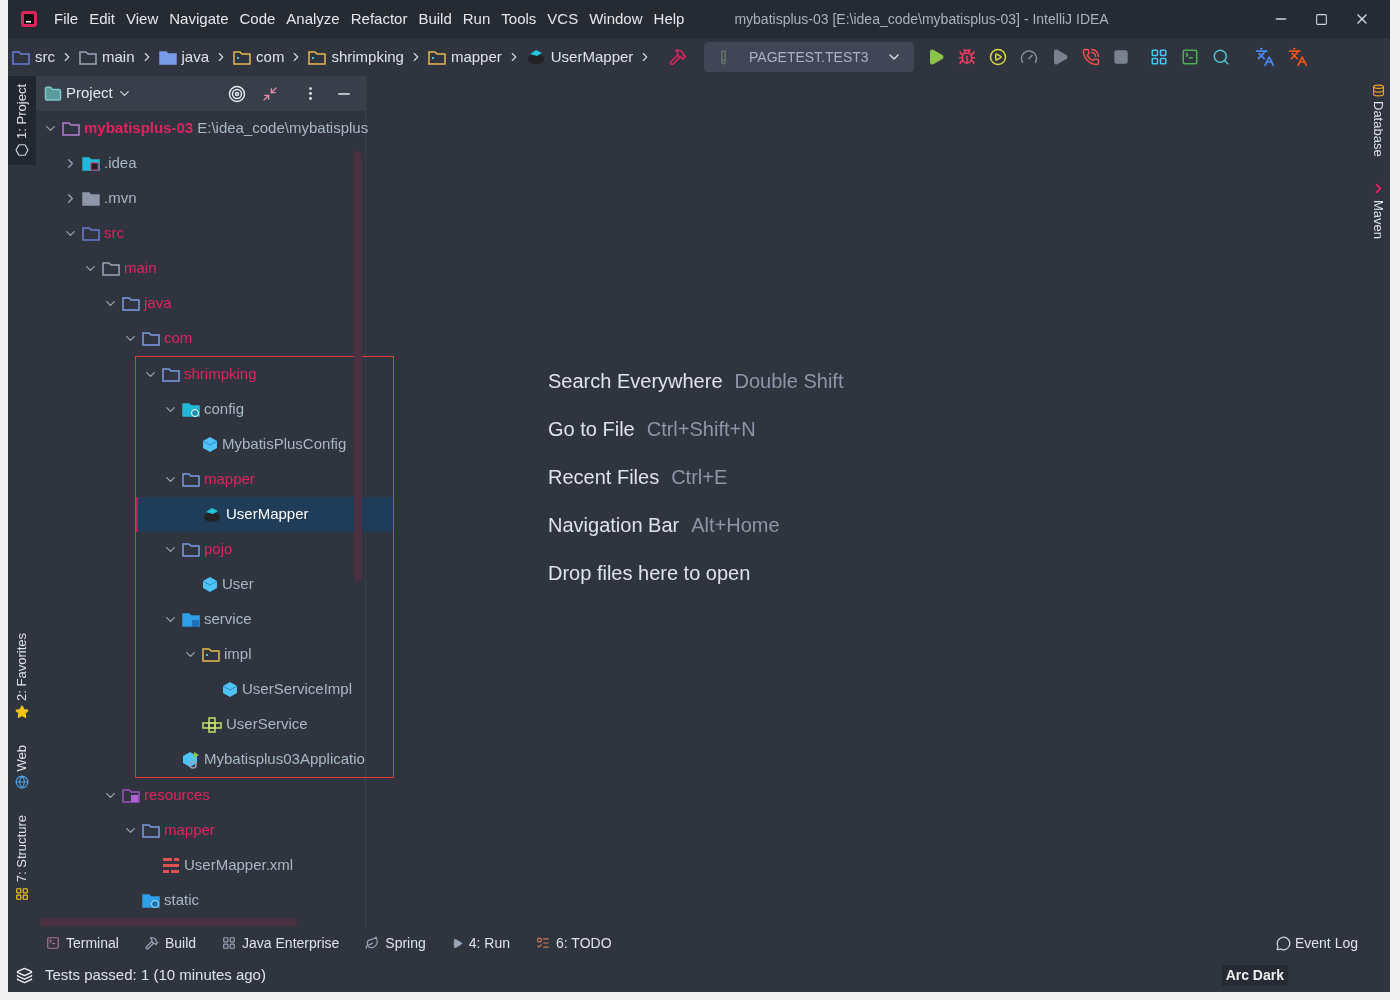 The width and height of the screenshot is (1400, 1000). I want to click on menu-item: Build, so click(435, 19).